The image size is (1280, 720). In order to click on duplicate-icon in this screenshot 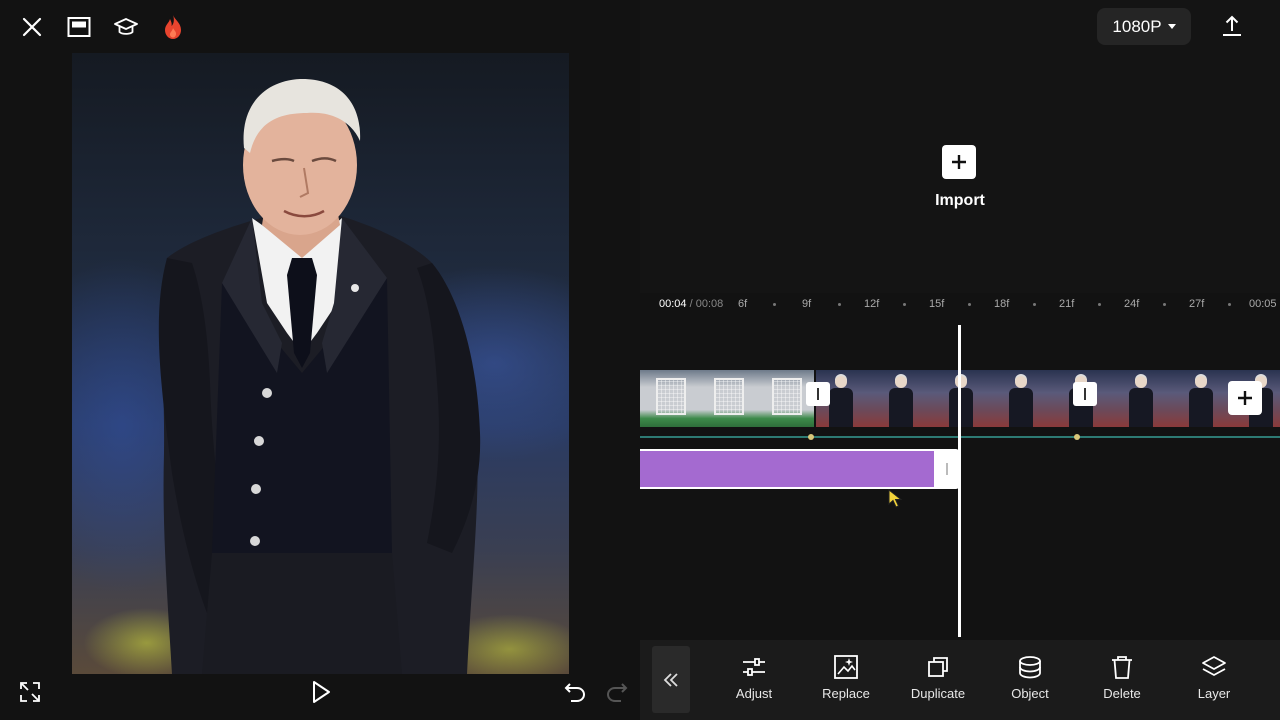, I will do `click(938, 667)`.